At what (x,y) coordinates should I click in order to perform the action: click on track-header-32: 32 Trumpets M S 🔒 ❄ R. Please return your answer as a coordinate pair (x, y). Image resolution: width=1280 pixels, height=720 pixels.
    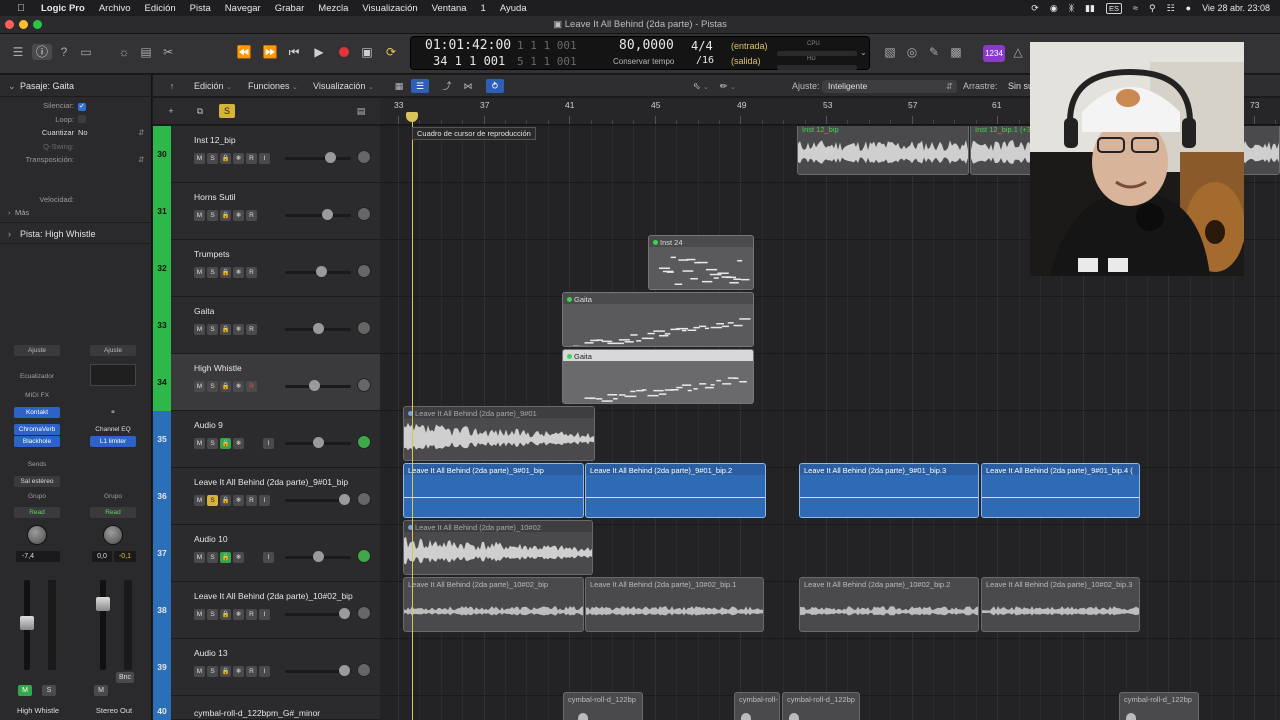
    Looking at the image, I should click on (266, 268).